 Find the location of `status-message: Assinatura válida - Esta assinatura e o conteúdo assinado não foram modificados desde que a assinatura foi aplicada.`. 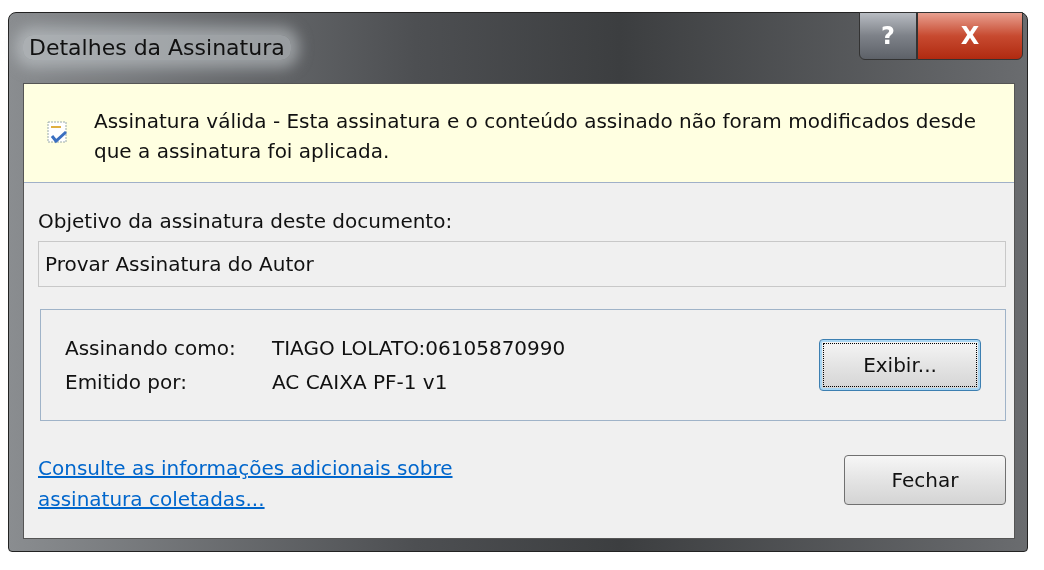

status-message: Assinatura válida - Esta assinatura e o conteúdo assinado não foram modificados desde que a assinatura foi aplicada. is located at coordinates (536, 136).